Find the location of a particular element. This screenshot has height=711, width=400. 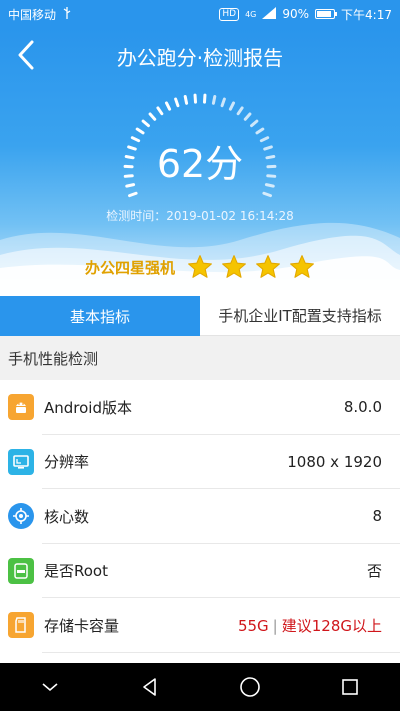

test-time: 检测时间：2019-01-02 16:14:28 is located at coordinates (200, 216).